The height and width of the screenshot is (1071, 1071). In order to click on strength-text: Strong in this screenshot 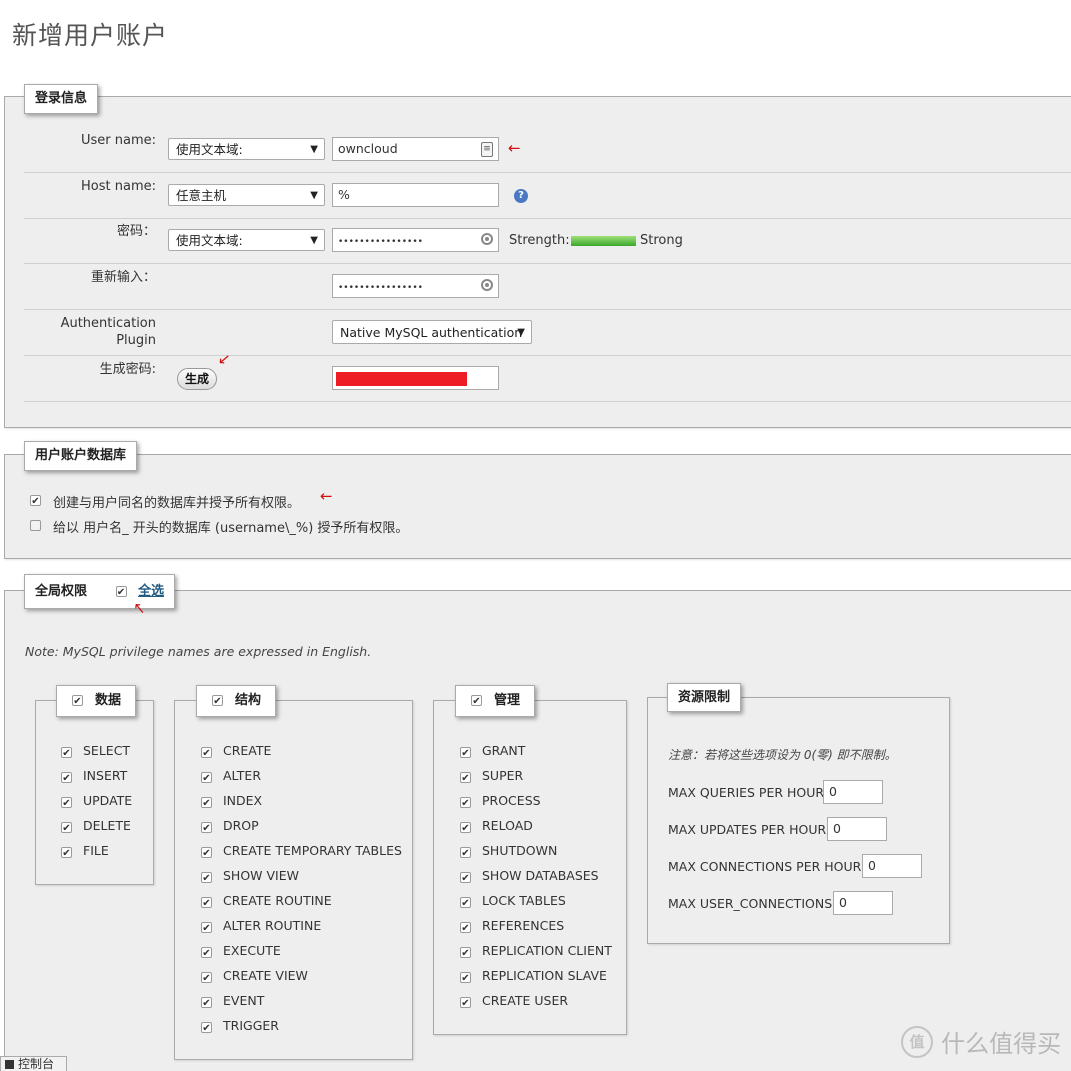, I will do `click(661, 240)`.